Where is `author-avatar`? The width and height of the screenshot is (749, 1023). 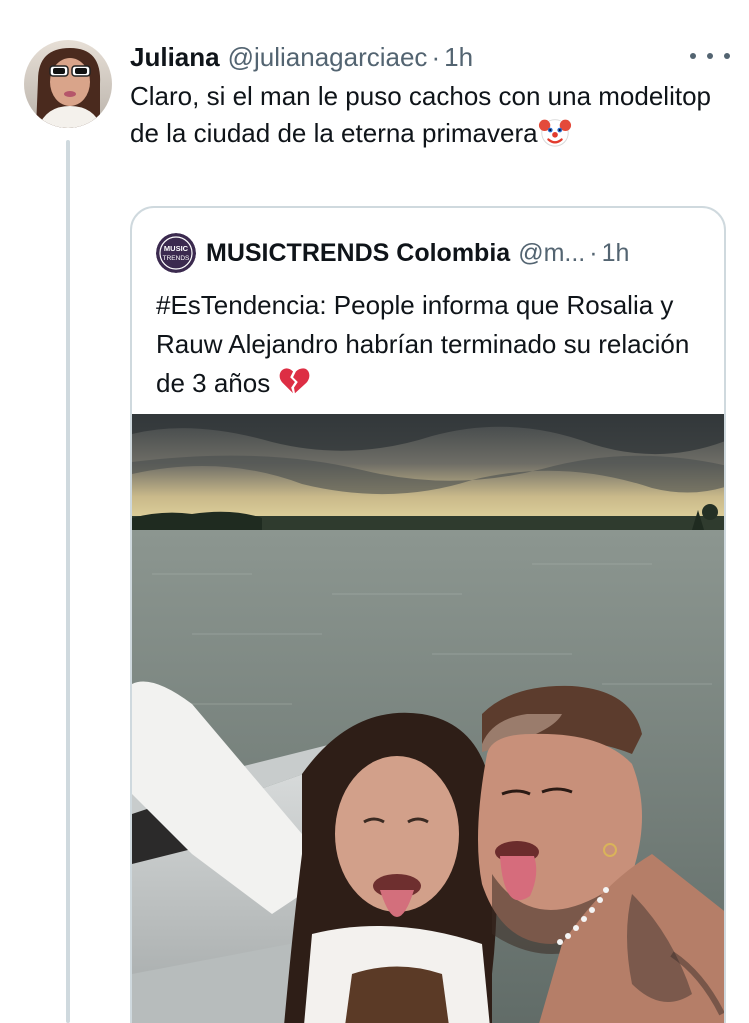
author-avatar is located at coordinates (68, 84).